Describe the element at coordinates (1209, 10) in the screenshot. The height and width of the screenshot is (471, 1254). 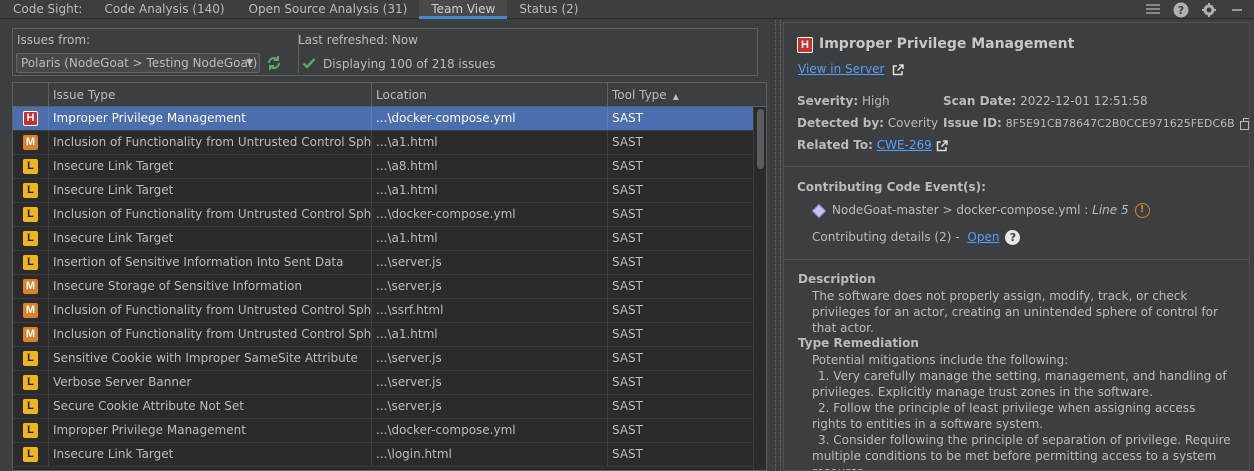
I see `gear-icon` at that location.